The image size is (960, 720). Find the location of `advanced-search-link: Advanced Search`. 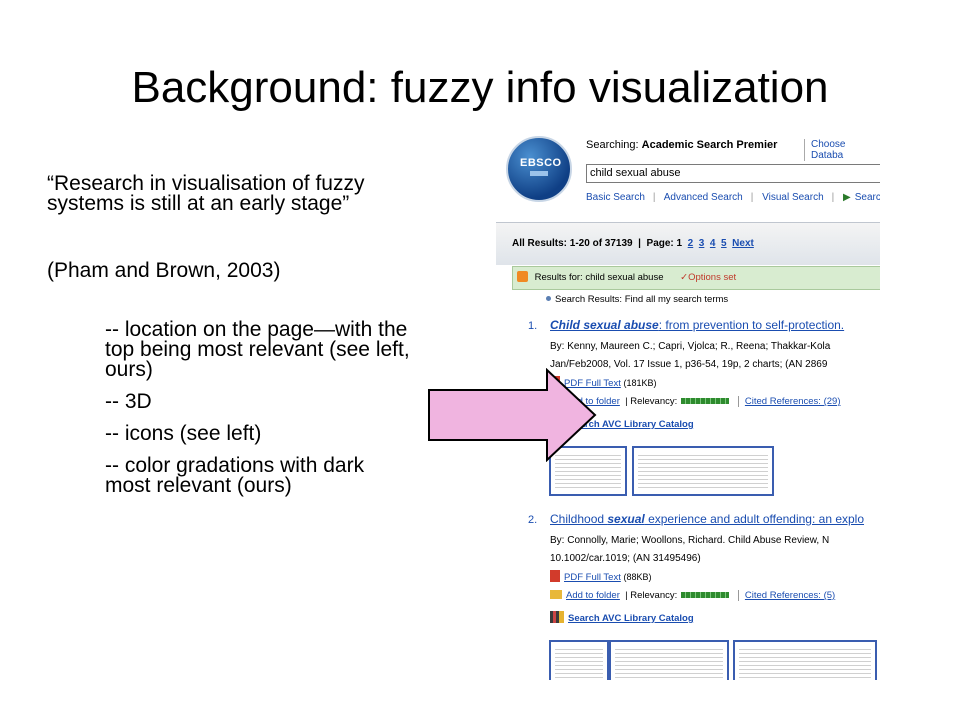

advanced-search-link: Advanced Search is located at coordinates (703, 197).